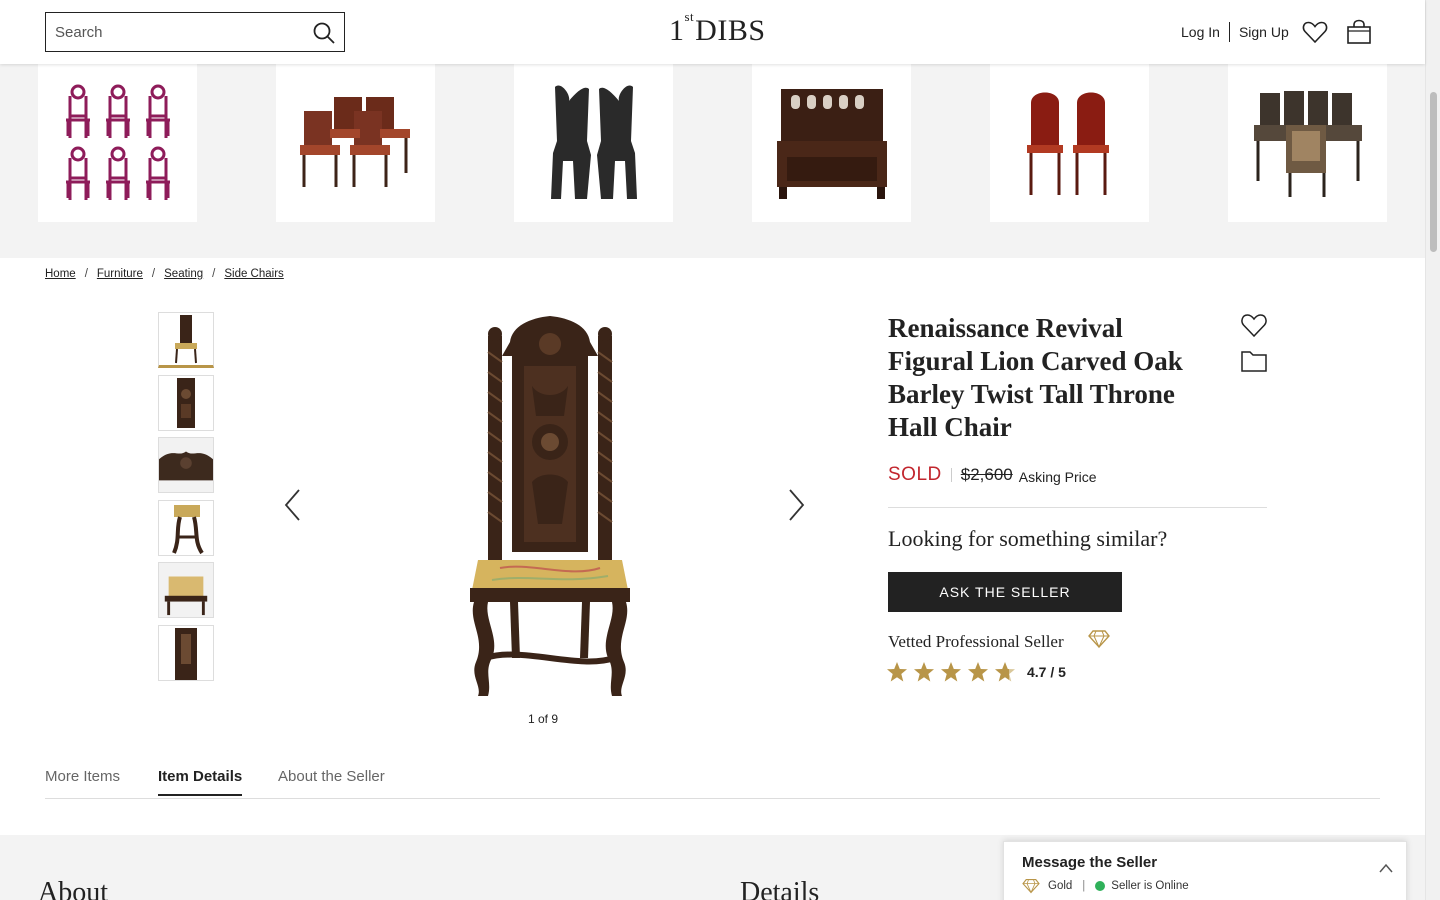  I want to click on seller-status-row: Gold | Seller is Online, so click(1105, 886).